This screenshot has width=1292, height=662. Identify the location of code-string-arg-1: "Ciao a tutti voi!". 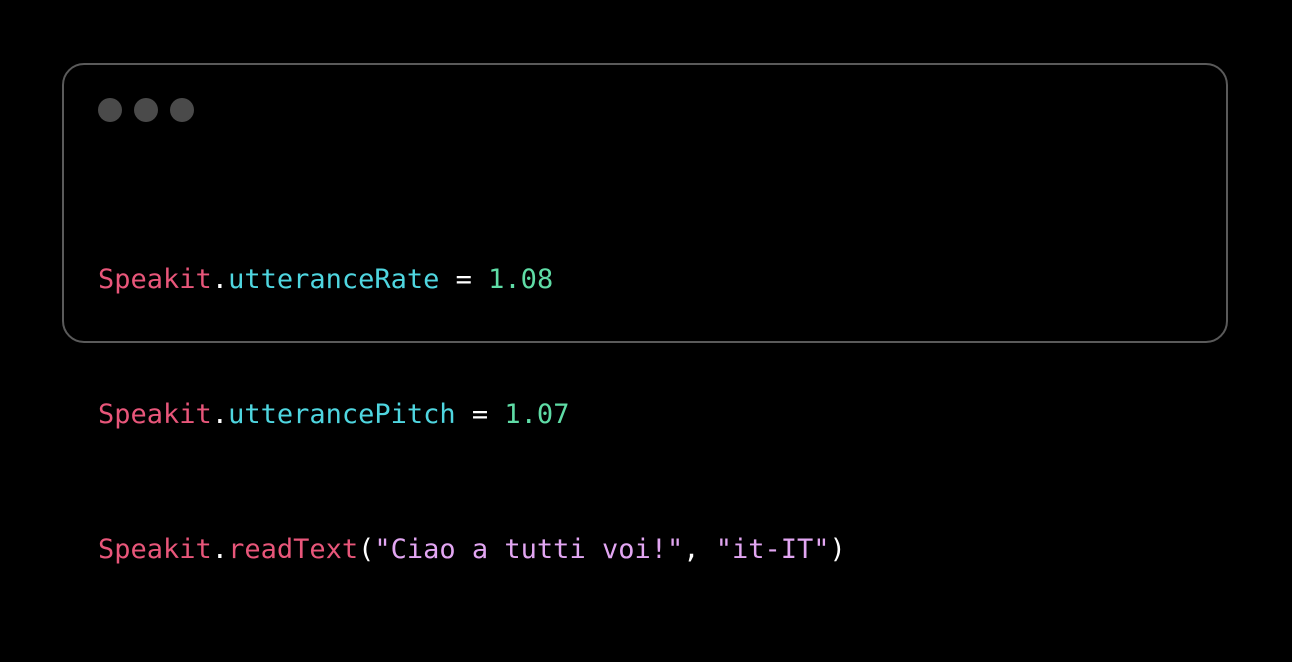
(529, 549).